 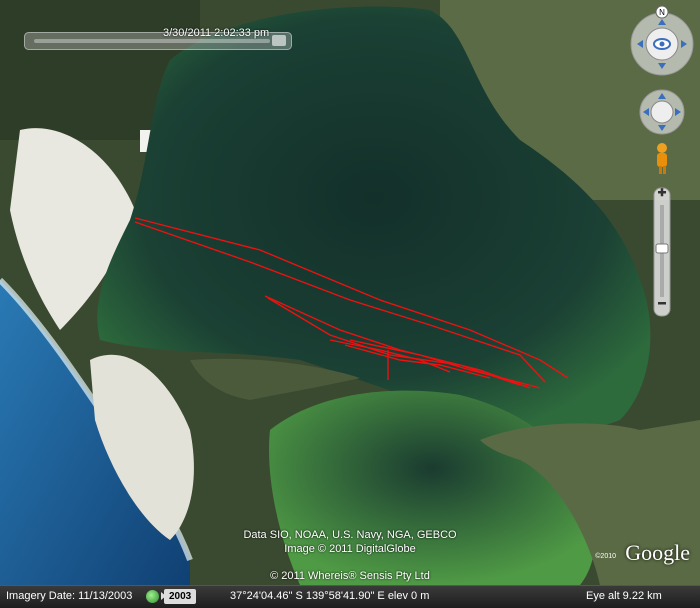 What do you see at coordinates (662, 158) in the screenshot?
I see `street-view-pegman-icon` at bounding box center [662, 158].